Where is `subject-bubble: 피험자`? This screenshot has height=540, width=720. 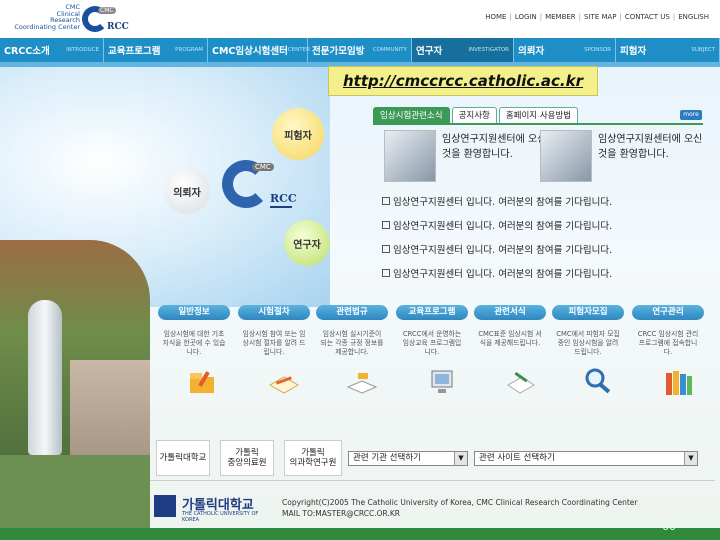 subject-bubble: 피험자 is located at coordinates (298, 134).